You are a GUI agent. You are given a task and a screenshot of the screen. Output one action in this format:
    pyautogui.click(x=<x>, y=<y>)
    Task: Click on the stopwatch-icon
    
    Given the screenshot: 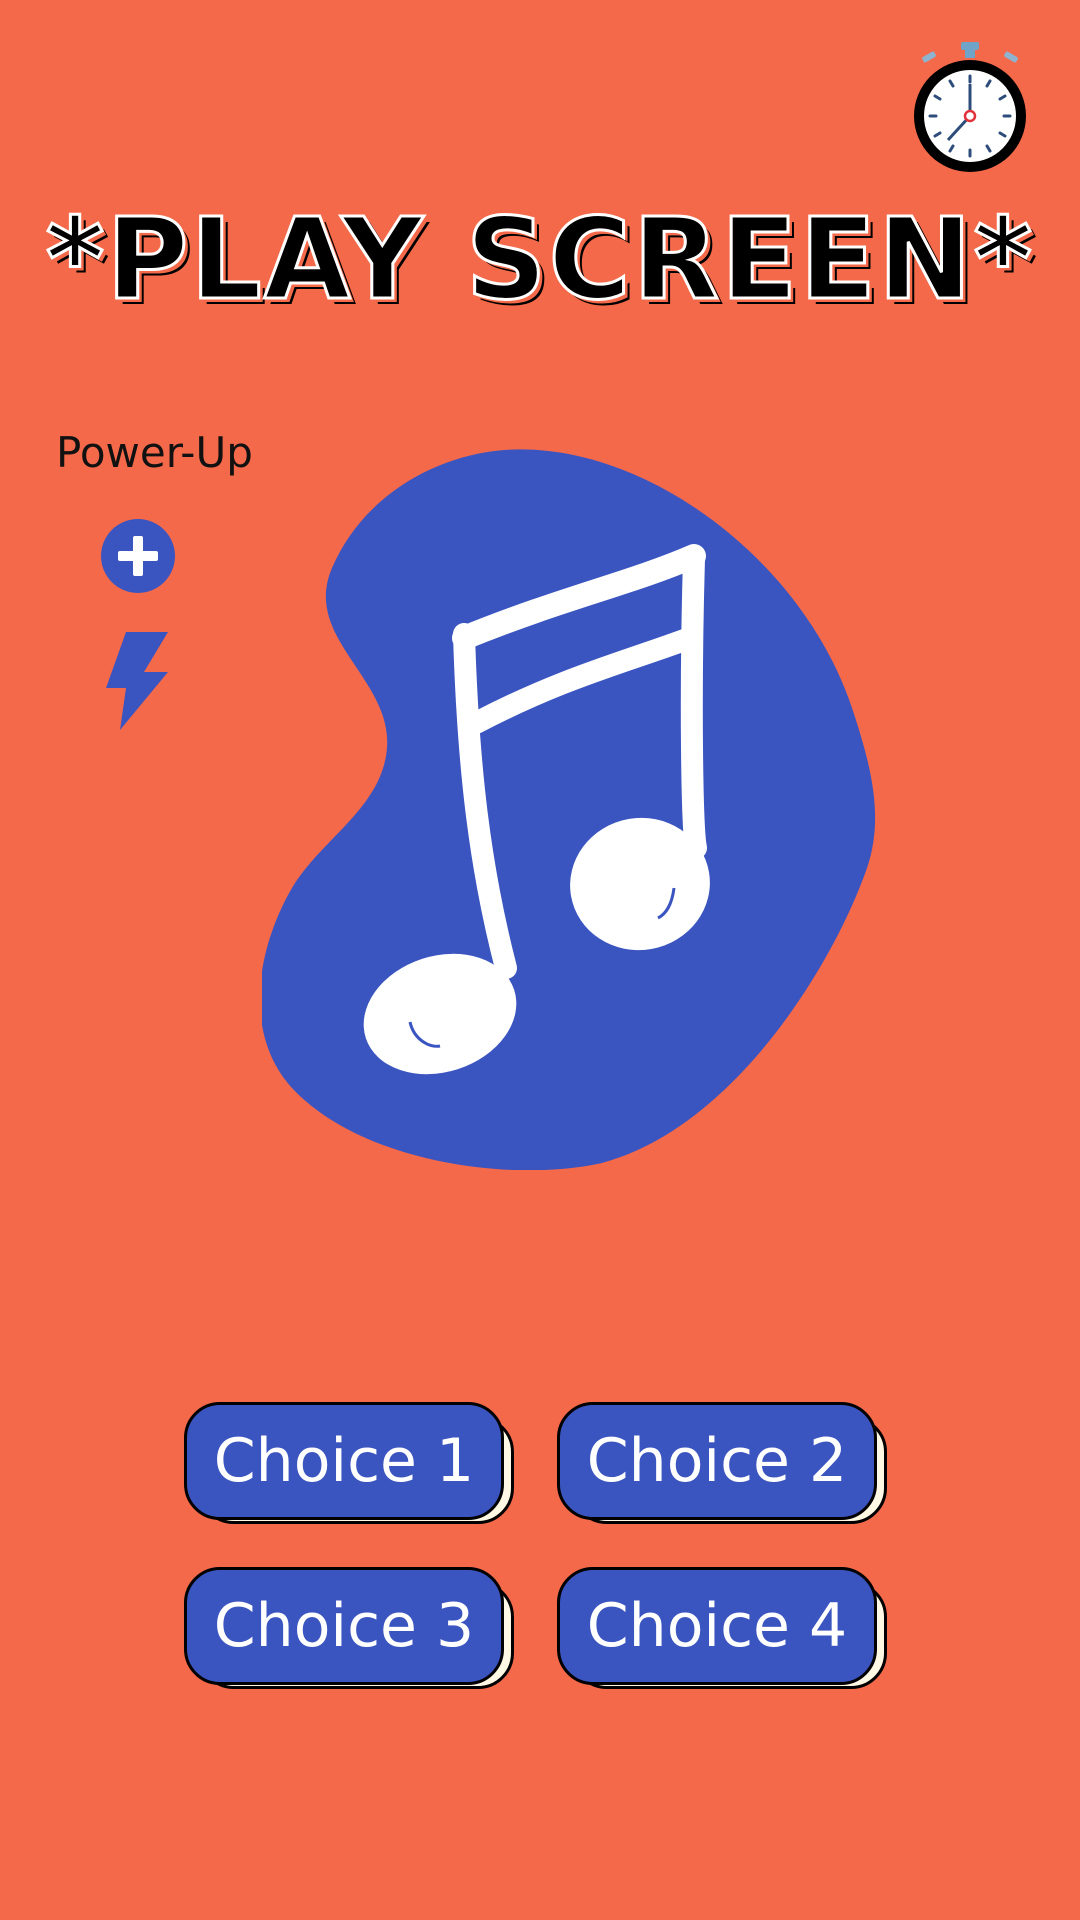 What is the action you would take?
    pyautogui.click(x=970, y=109)
    